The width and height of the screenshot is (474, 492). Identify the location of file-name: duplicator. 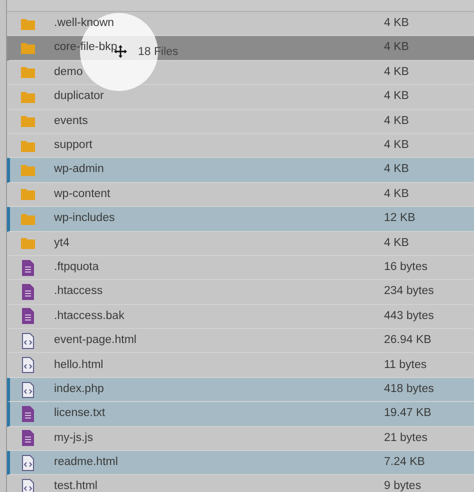
(79, 96).